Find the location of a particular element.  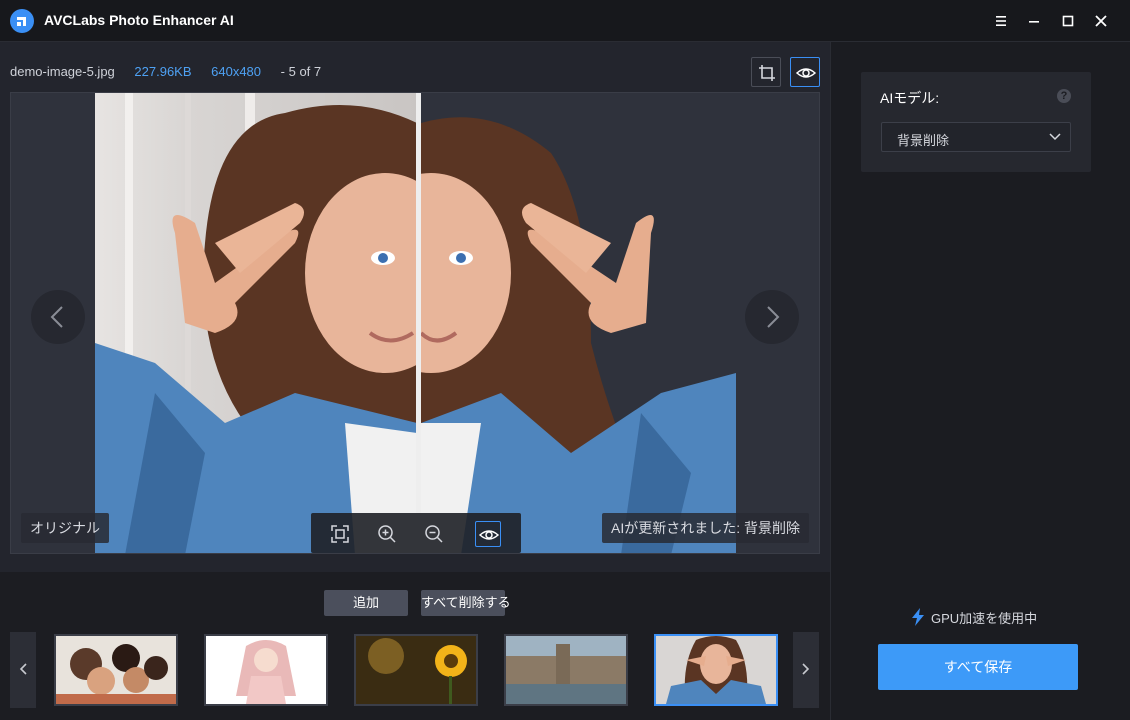

minimize-icon is located at coordinates (1034, 21).